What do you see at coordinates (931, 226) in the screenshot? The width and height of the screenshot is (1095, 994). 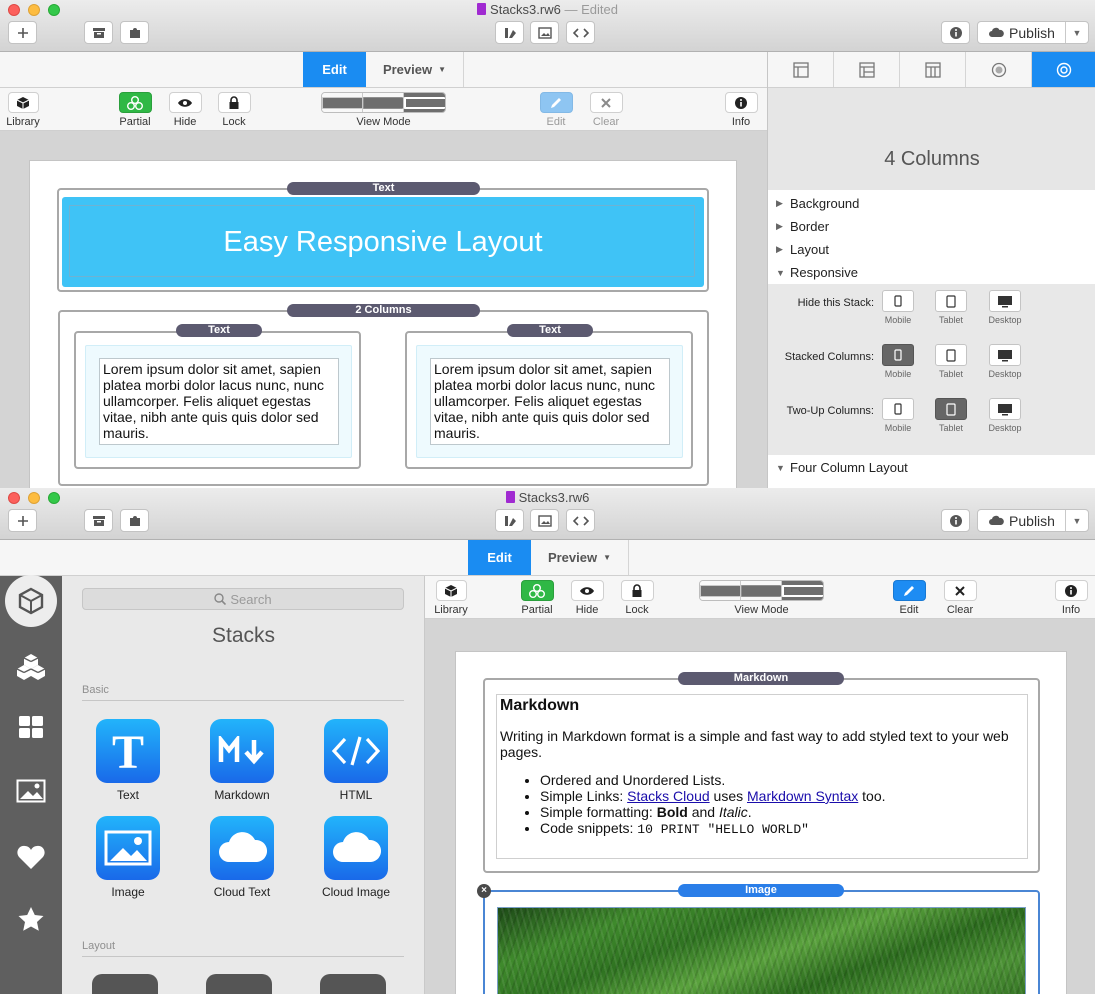 I see `disclosure-border: ▶ Border` at bounding box center [931, 226].